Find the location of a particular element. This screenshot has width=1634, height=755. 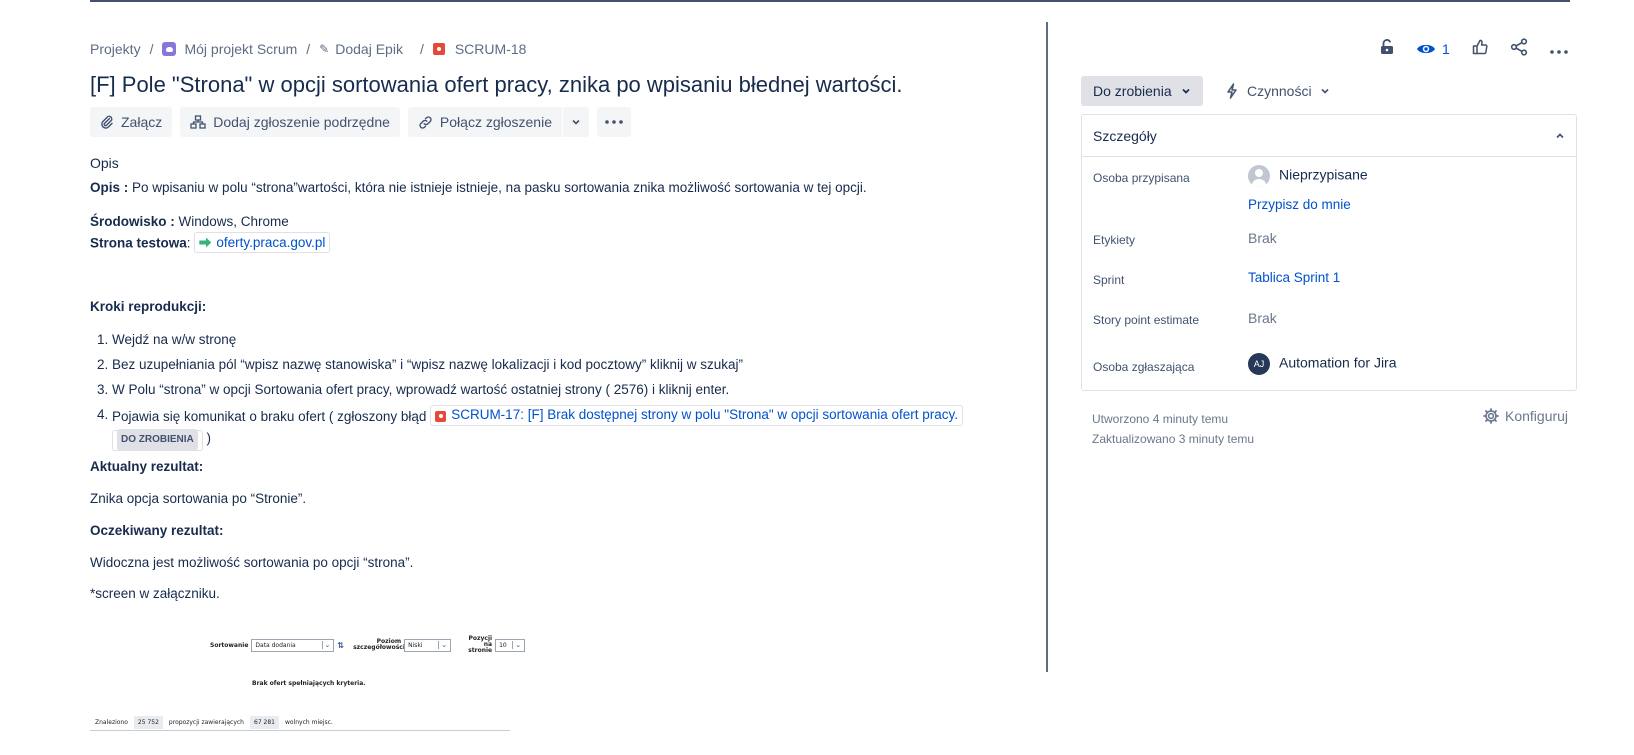

link-issue-label: Połącz zgłoszenie is located at coordinates (495, 122).